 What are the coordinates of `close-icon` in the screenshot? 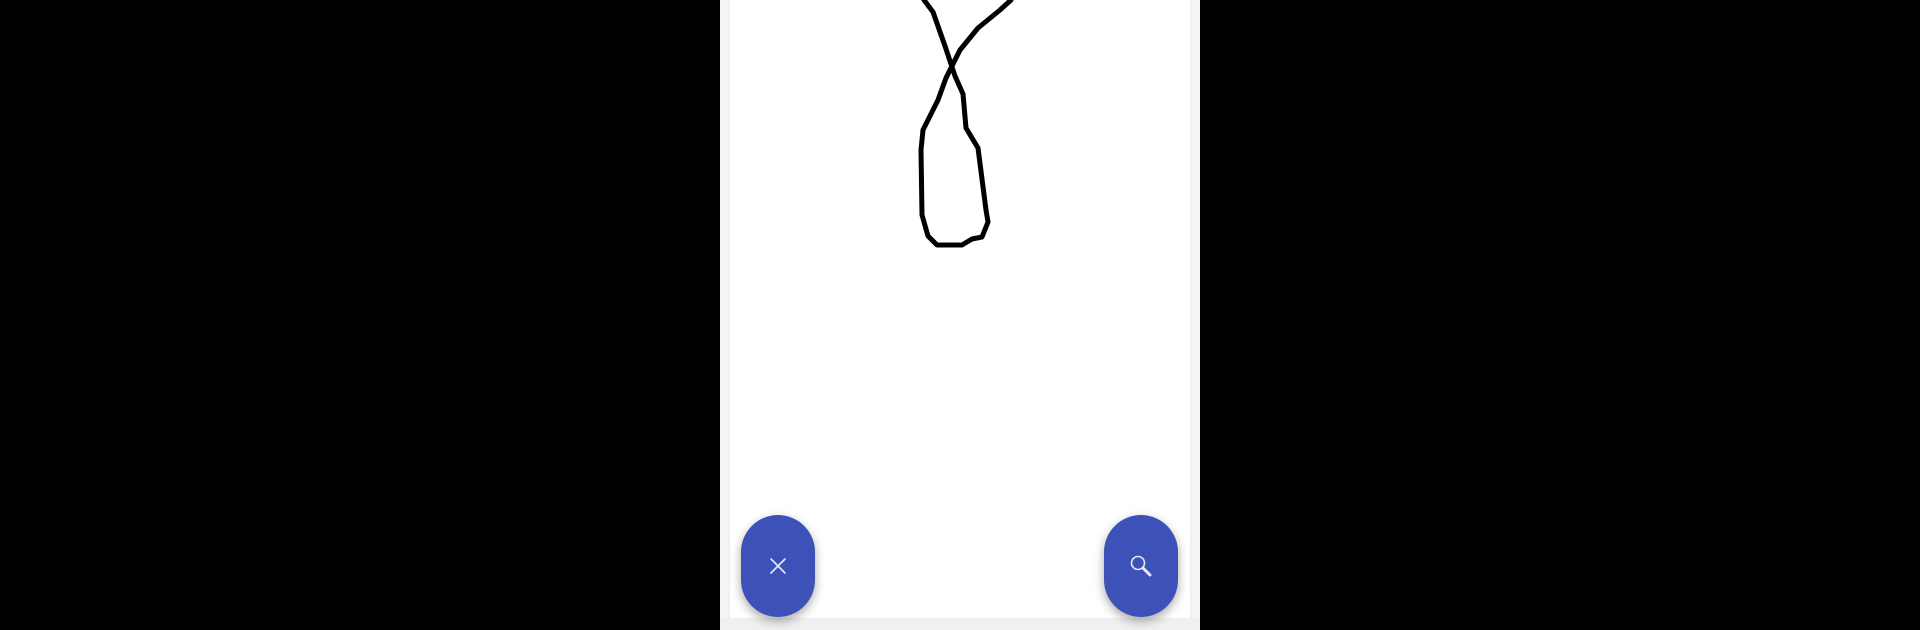 It's located at (778, 566).